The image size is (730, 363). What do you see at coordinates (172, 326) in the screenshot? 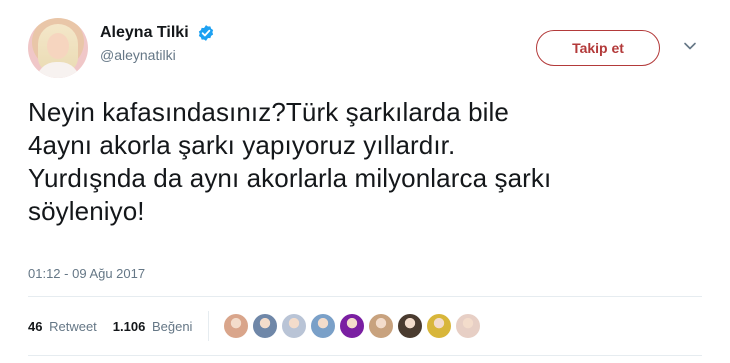
I see `like-label: Beğeni` at bounding box center [172, 326].